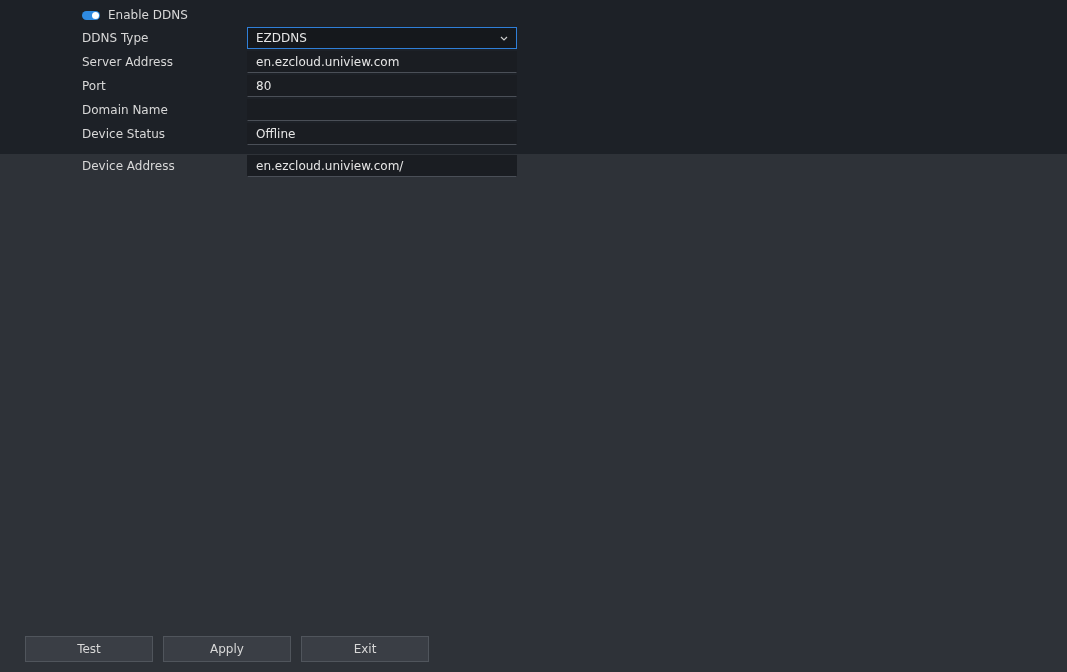 The image size is (1067, 672). What do you see at coordinates (94, 86) in the screenshot?
I see `field-label: Port` at bounding box center [94, 86].